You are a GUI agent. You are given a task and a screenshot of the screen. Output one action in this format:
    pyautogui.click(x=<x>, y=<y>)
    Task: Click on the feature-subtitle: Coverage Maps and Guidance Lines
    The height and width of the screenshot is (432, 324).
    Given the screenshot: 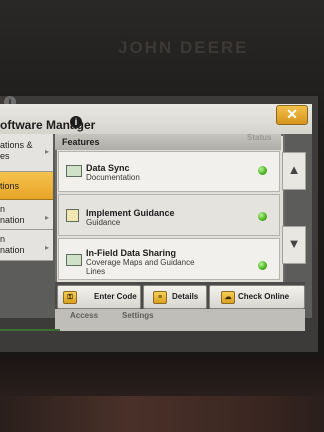 What is the action you would take?
    pyautogui.click(x=140, y=267)
    